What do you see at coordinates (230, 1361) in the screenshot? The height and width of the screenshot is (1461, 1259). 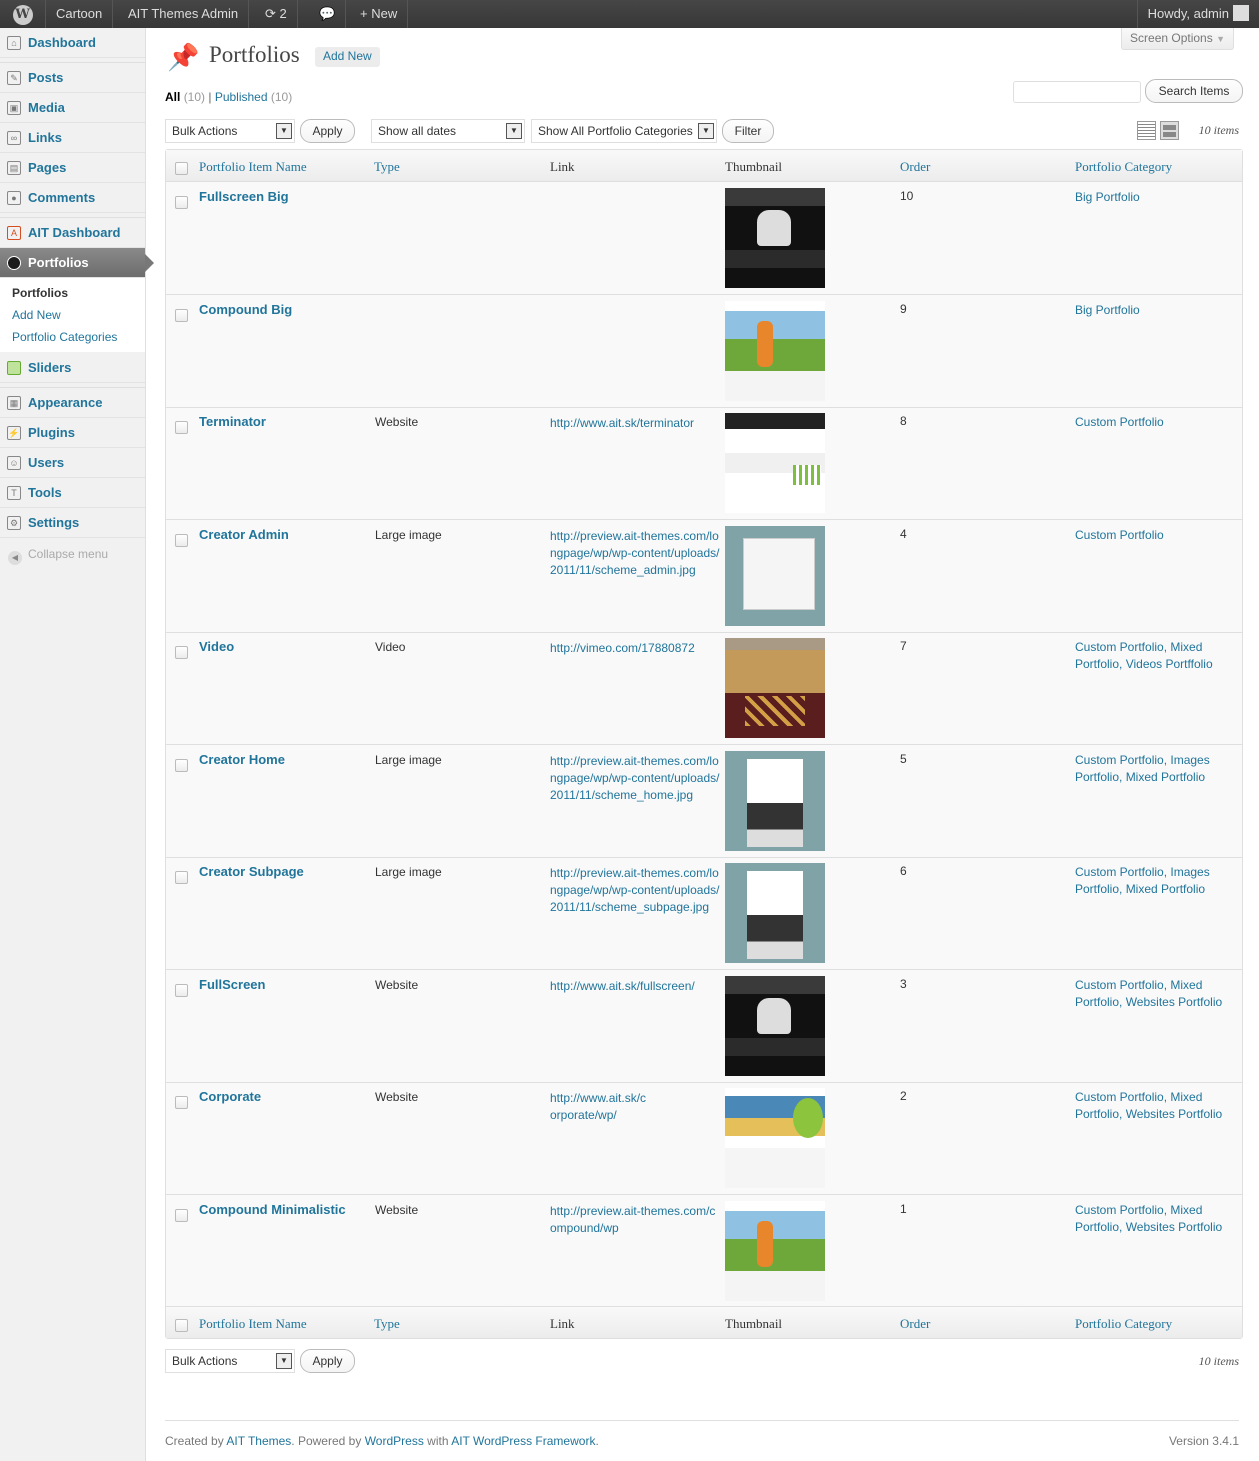 I see `bulk-actions-select-bottom: Bulk Actions ▼` at bounding box center [230, 1361].